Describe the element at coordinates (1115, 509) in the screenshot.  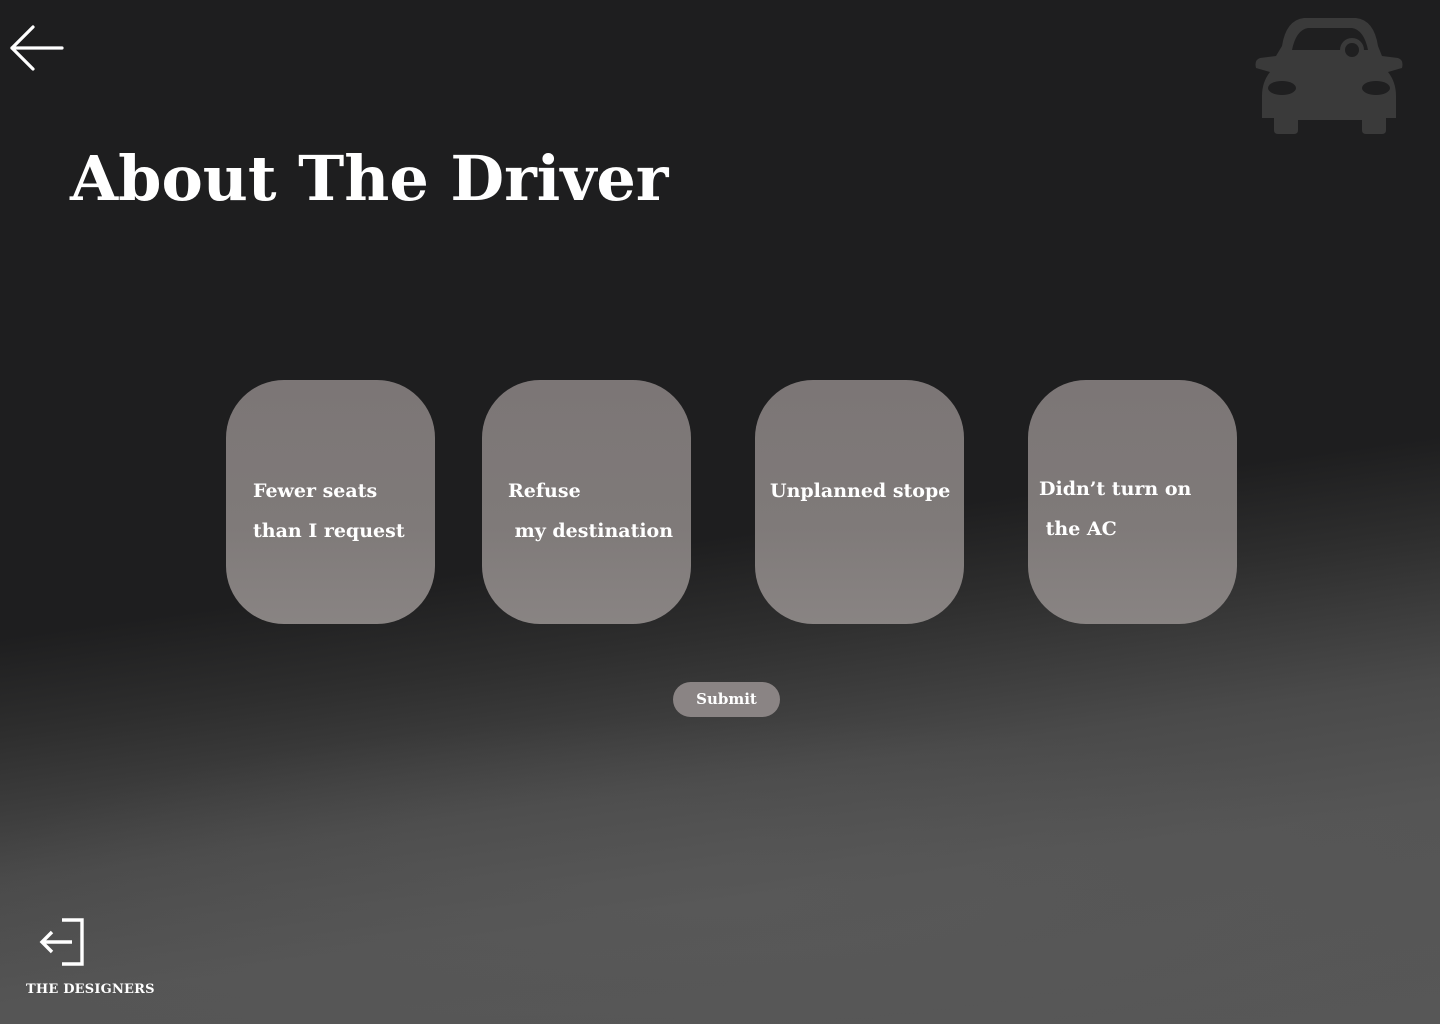
I see `option-label: Didn’t turn on the AC` at that location.